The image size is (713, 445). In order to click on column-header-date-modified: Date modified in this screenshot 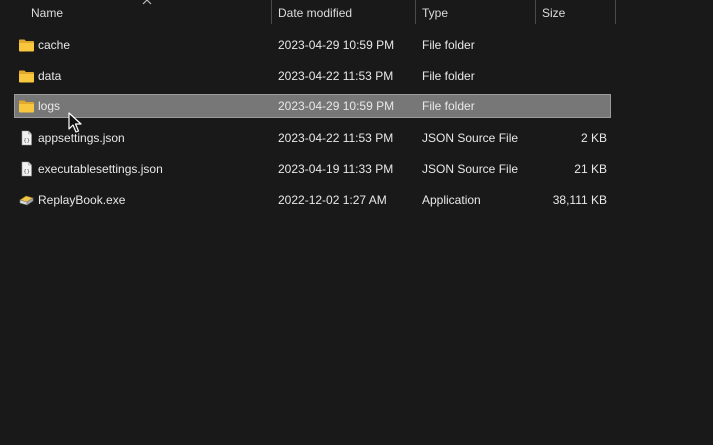, I will do `click(343, 12)`.